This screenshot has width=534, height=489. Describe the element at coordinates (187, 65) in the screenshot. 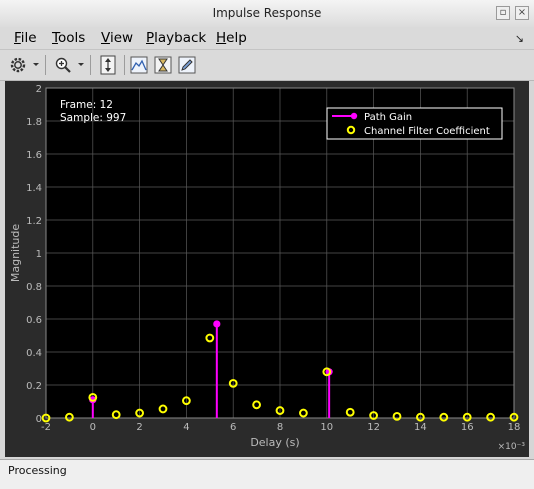

I see `edit-icon` at that location.